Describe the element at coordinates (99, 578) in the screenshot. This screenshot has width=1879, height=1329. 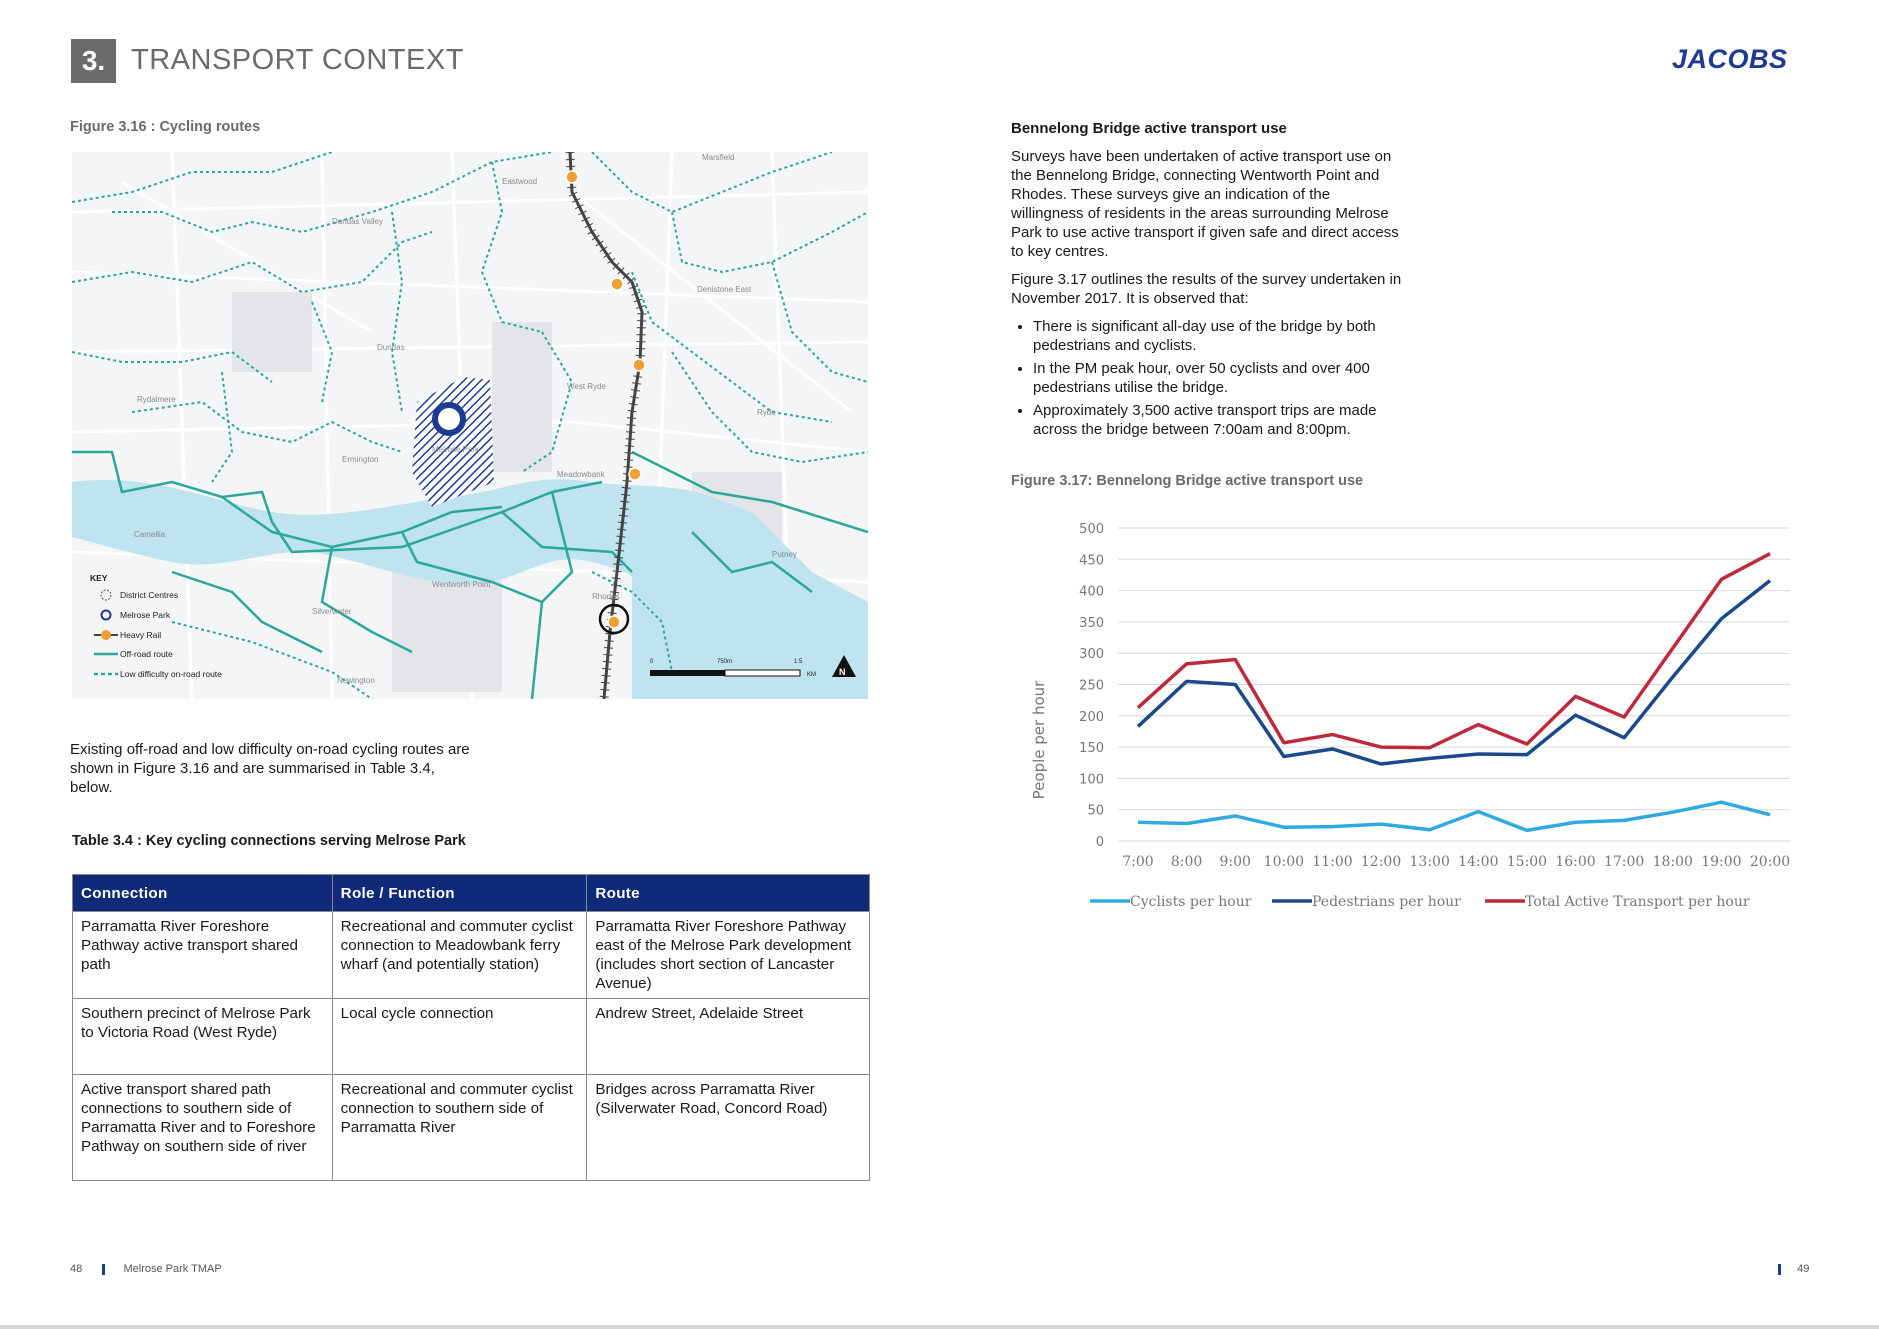
I see `legend-key-title: KEY` at that location.